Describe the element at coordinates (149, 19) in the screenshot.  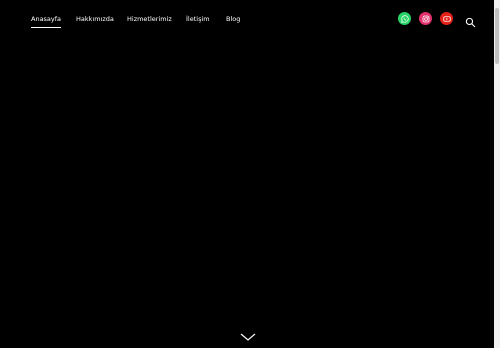
I see `nav-item-hizmetlerimiz: Hizmetlerimiz` at that location.